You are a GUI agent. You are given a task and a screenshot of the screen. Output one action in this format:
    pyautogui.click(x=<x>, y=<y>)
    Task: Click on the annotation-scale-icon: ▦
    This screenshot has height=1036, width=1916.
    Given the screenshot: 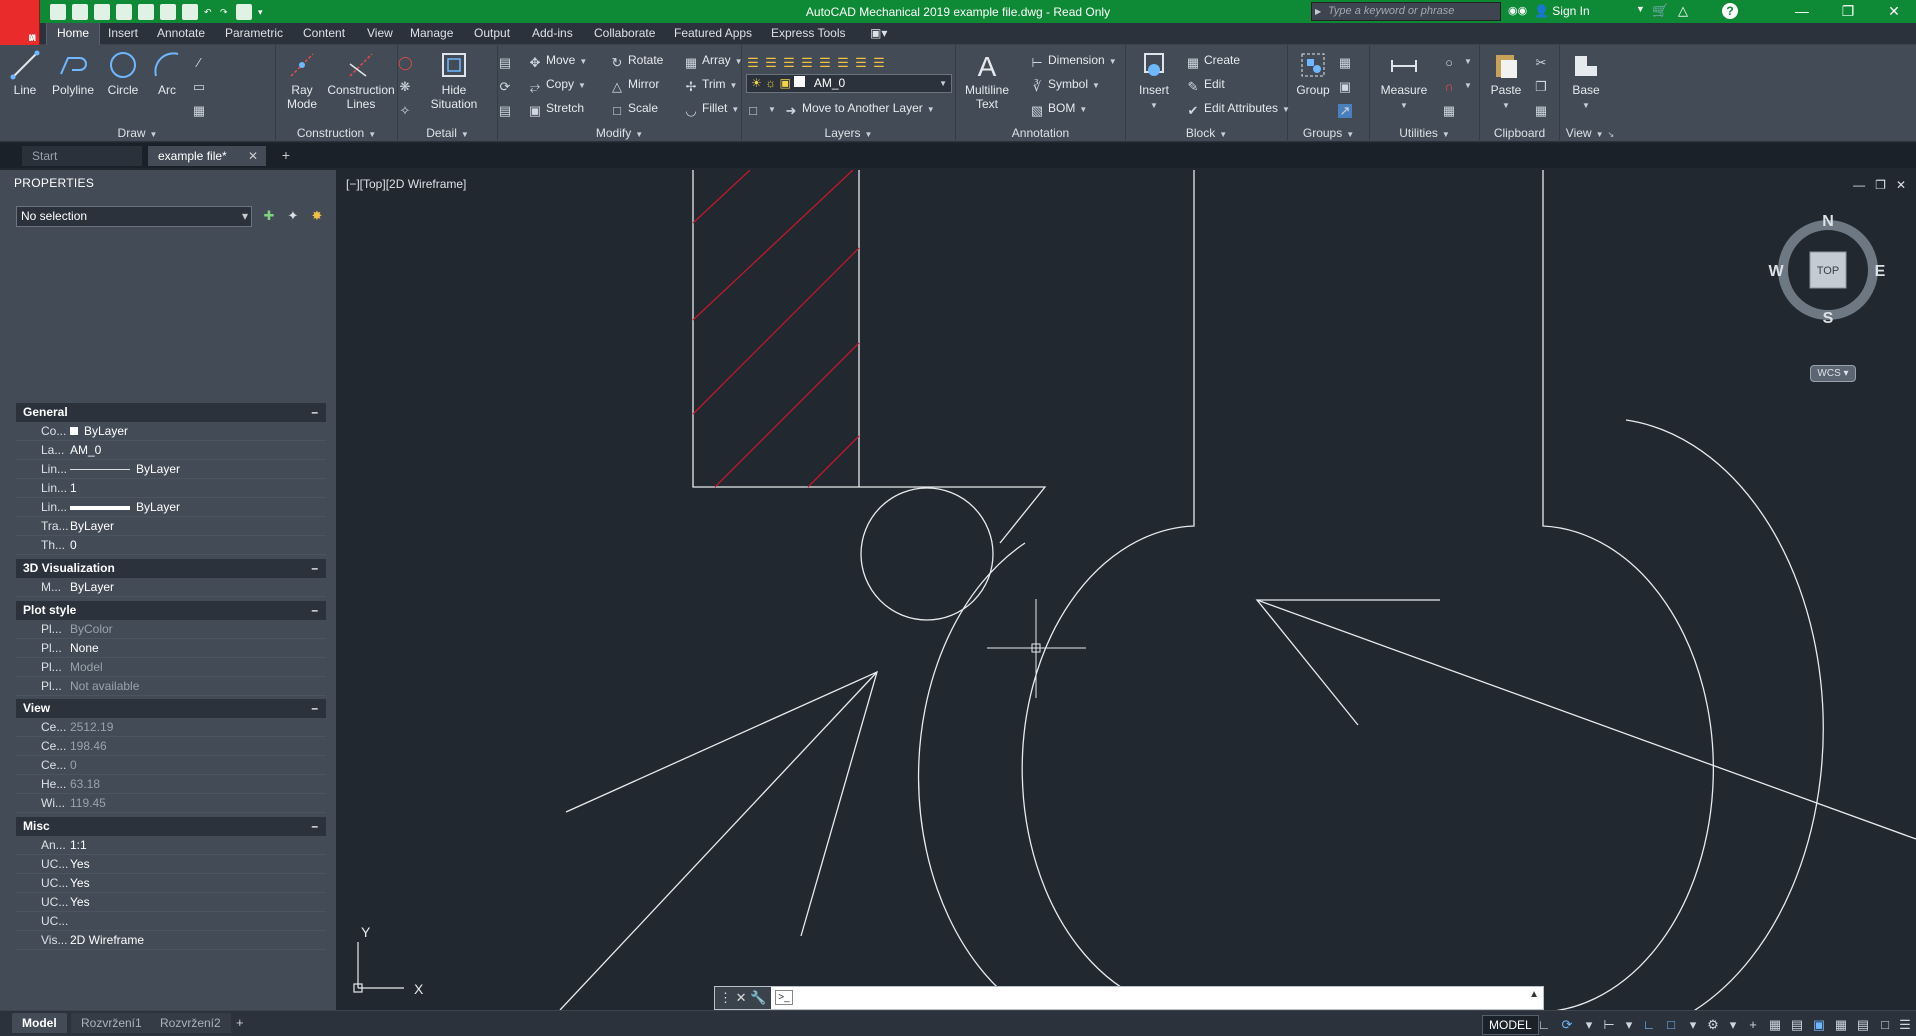 What is the action you would take?
    pyautogui.click(x=1775, y=1025)
    